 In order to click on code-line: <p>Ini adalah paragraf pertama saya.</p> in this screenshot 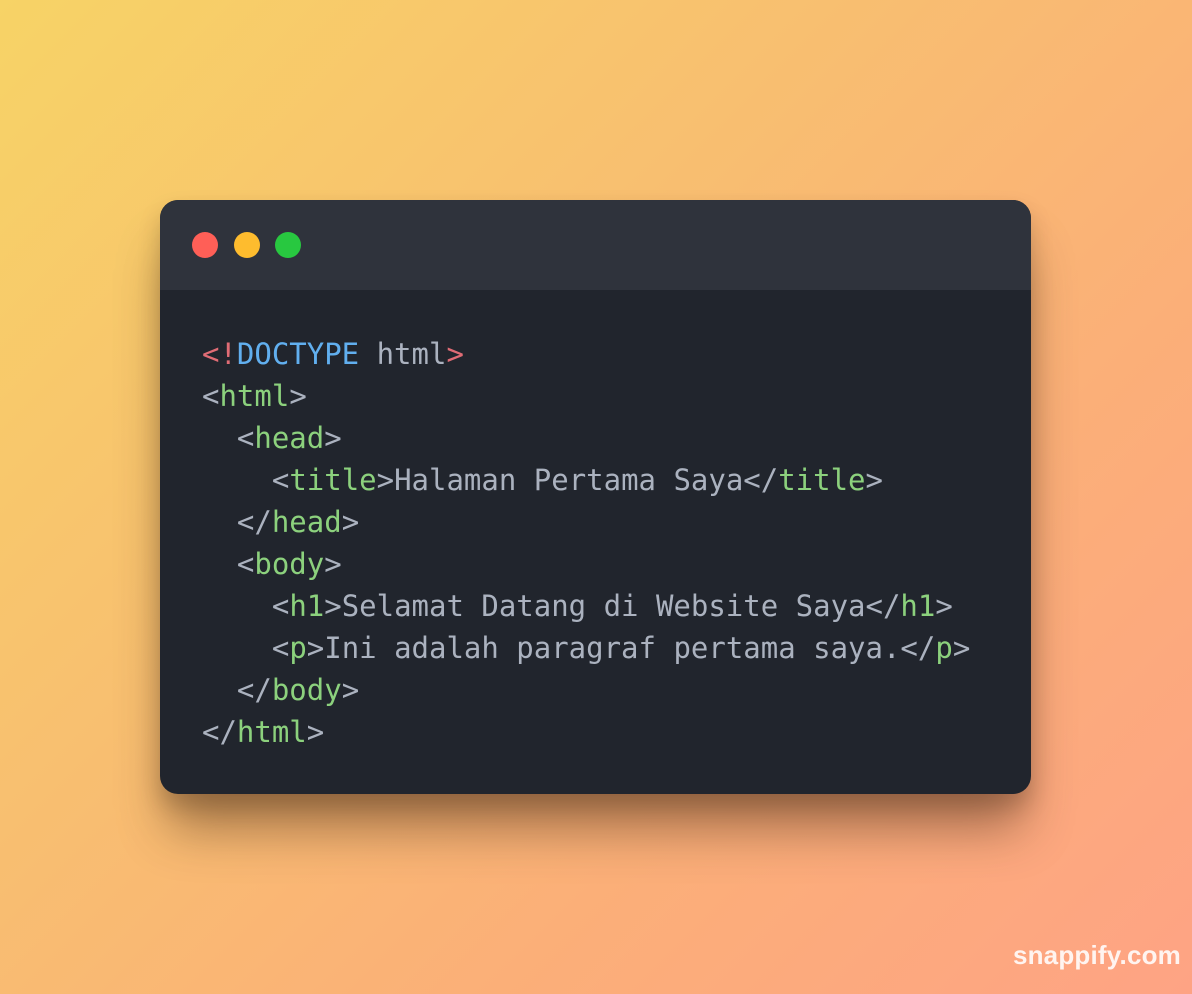, I will do `click(586, 648)`.